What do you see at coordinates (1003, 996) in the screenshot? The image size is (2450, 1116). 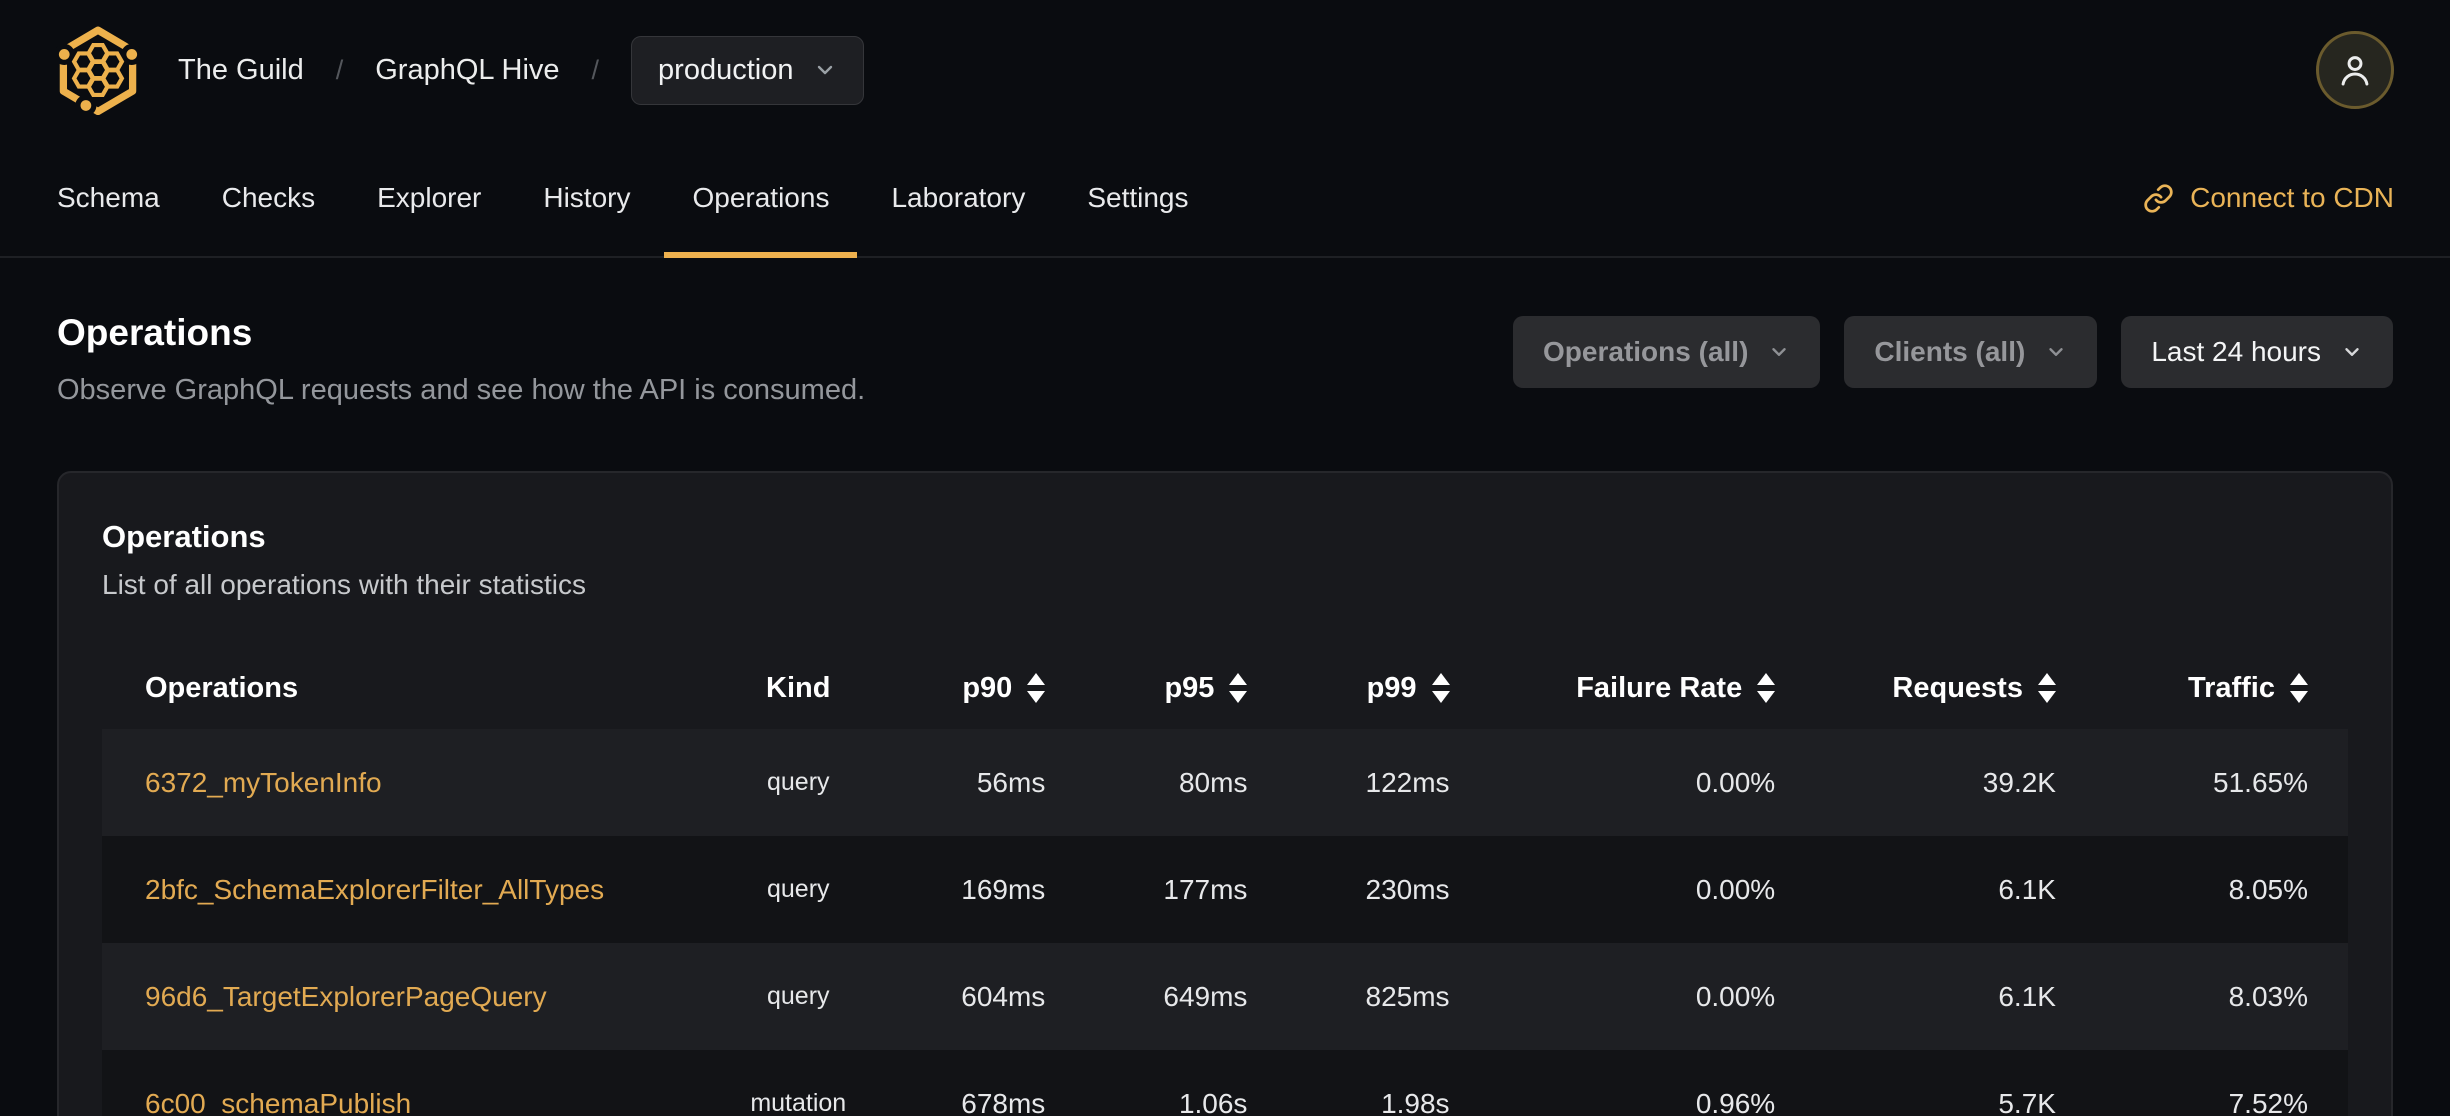 I see `cell-p90: 604ms` at bounding box center [1003, 996].